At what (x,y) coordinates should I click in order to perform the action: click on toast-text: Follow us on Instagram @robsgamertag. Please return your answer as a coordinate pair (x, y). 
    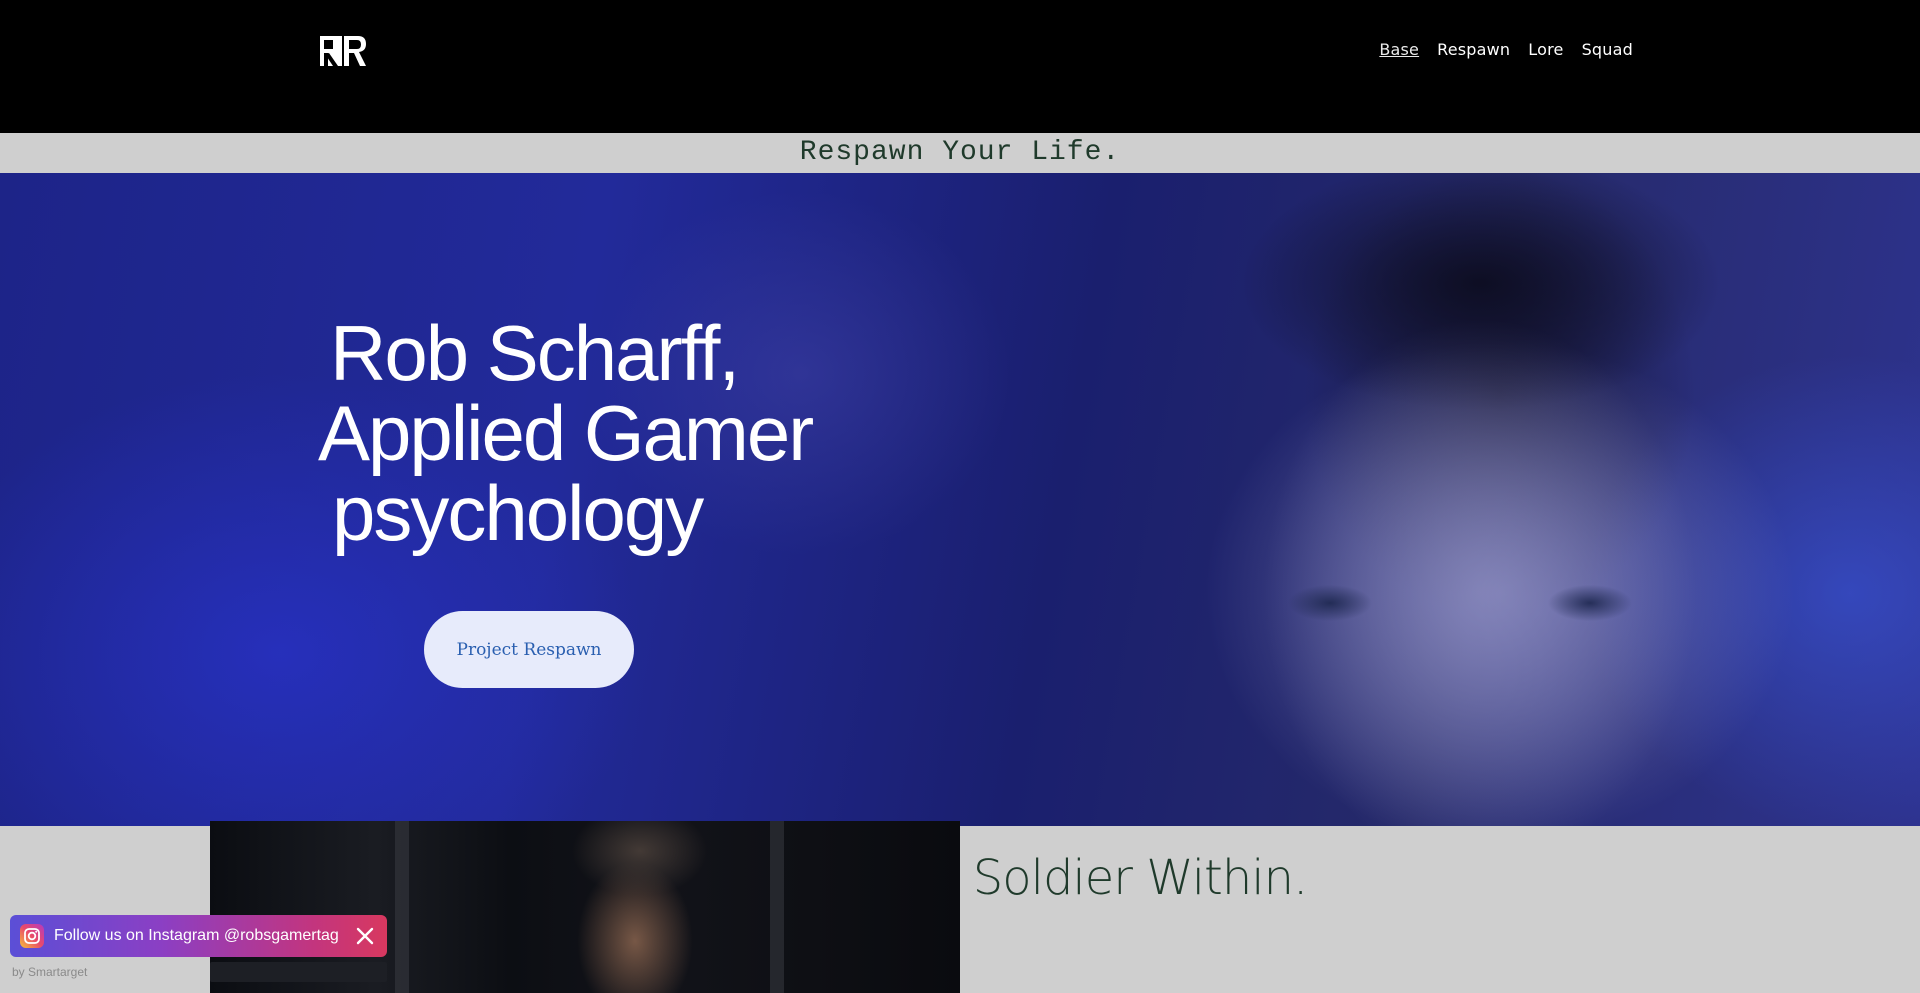
    Looking at the image, I should click on (196, 935).